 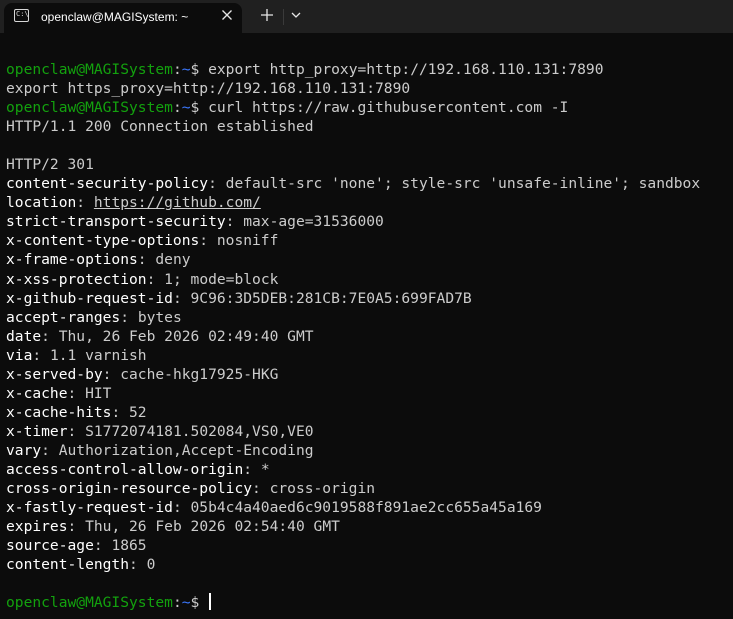 What do you see at coordinates (50, 165) in the screenshot?
I see `http-status: HTTP/2 301` at bounding box center [50, 165].